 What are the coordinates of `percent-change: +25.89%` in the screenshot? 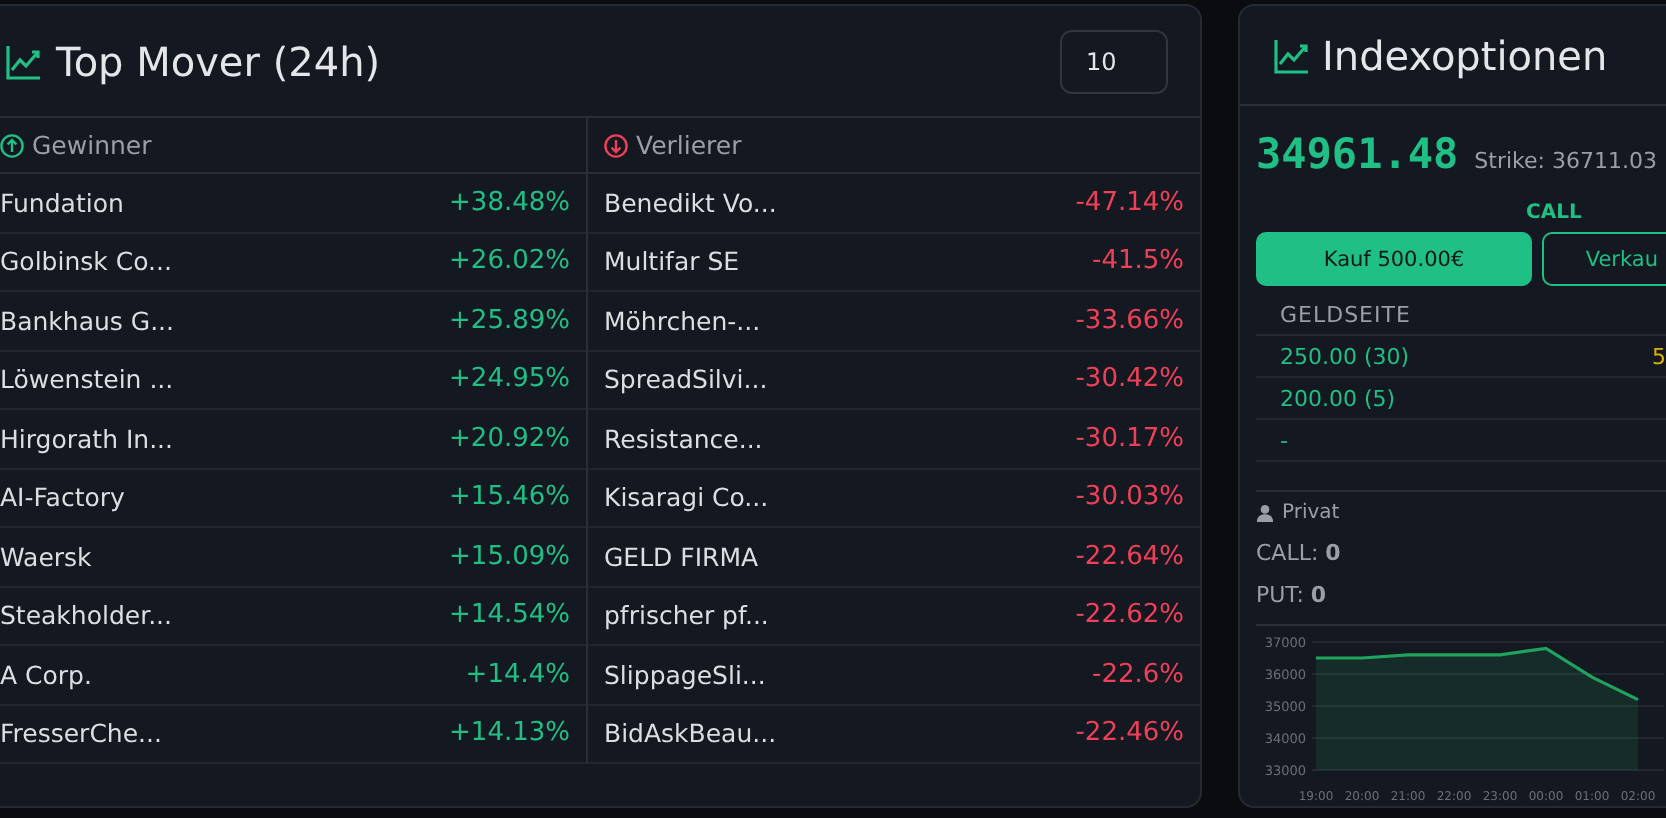 It's located at (509, 320).